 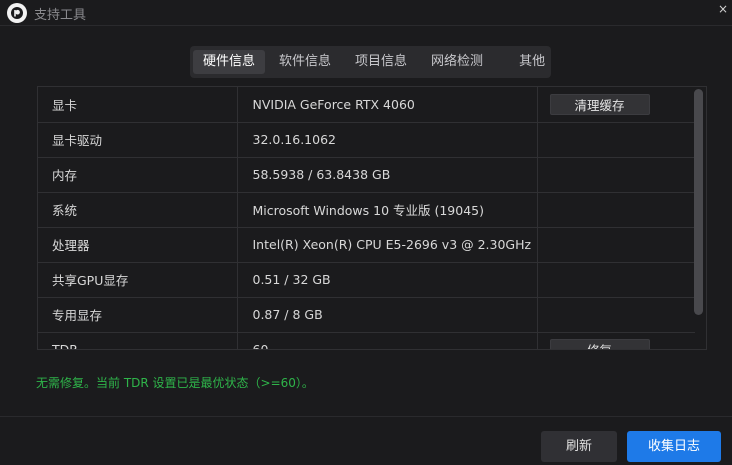 I want to click on row-name: 显卡驱动, so click(x=138, y=140).